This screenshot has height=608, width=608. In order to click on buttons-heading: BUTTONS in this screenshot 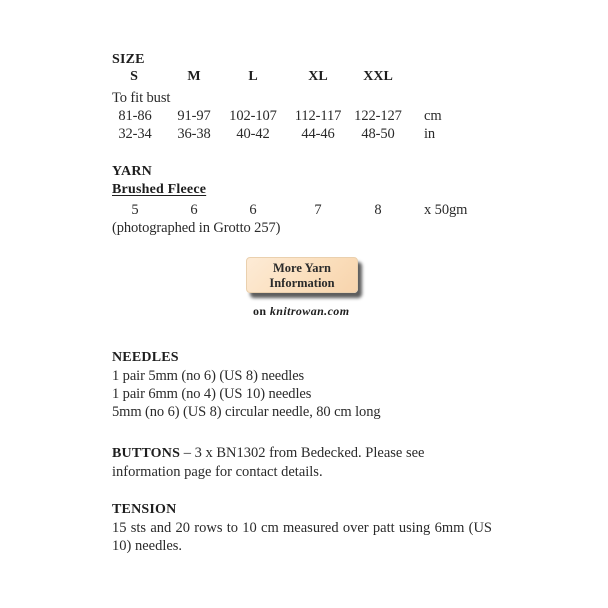, I will do `click(146, 453)`.